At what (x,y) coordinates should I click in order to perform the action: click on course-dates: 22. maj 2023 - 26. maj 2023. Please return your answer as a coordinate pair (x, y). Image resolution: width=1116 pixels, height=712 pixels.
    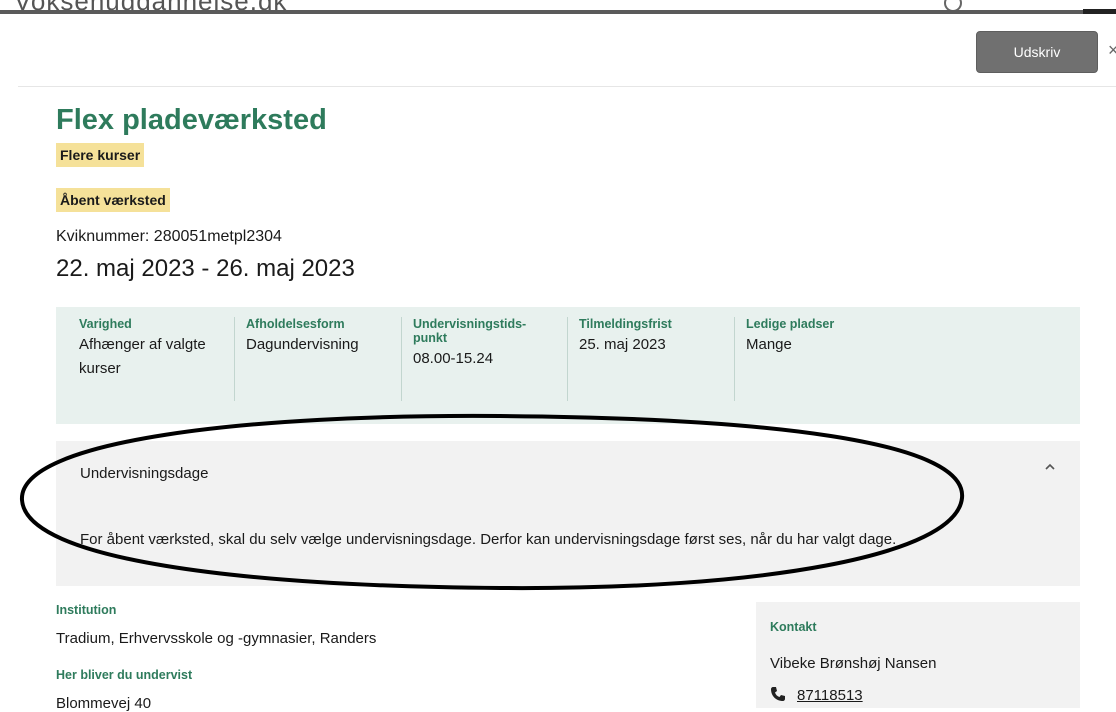
    Looking at the image, I should click on (205, 268).